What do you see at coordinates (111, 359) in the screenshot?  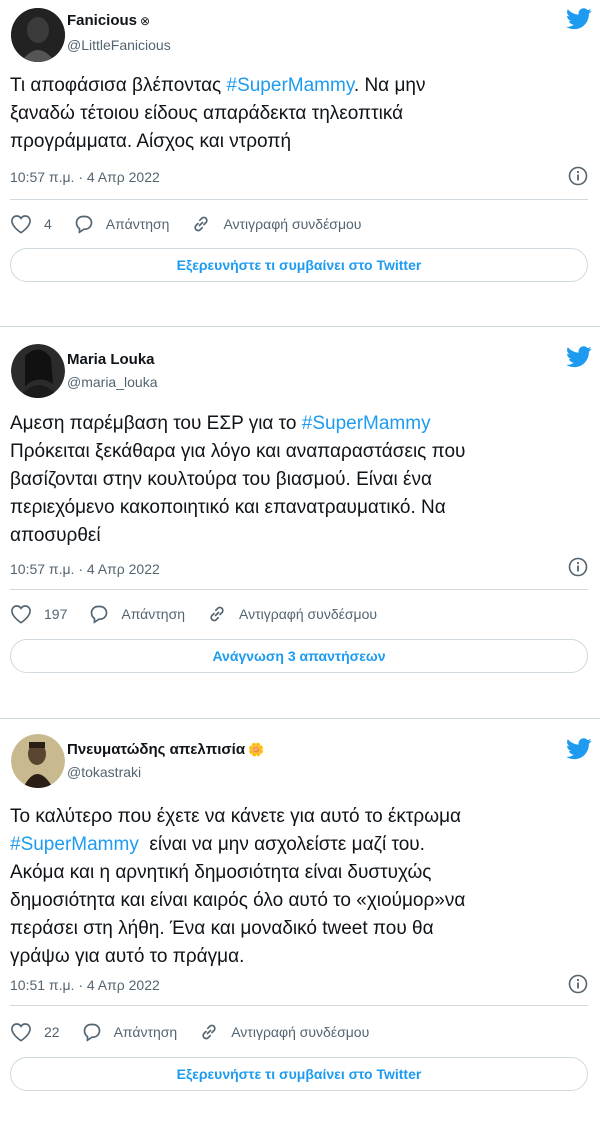 I see `author-name: Maria Louka` at bounding box center [111, 359].